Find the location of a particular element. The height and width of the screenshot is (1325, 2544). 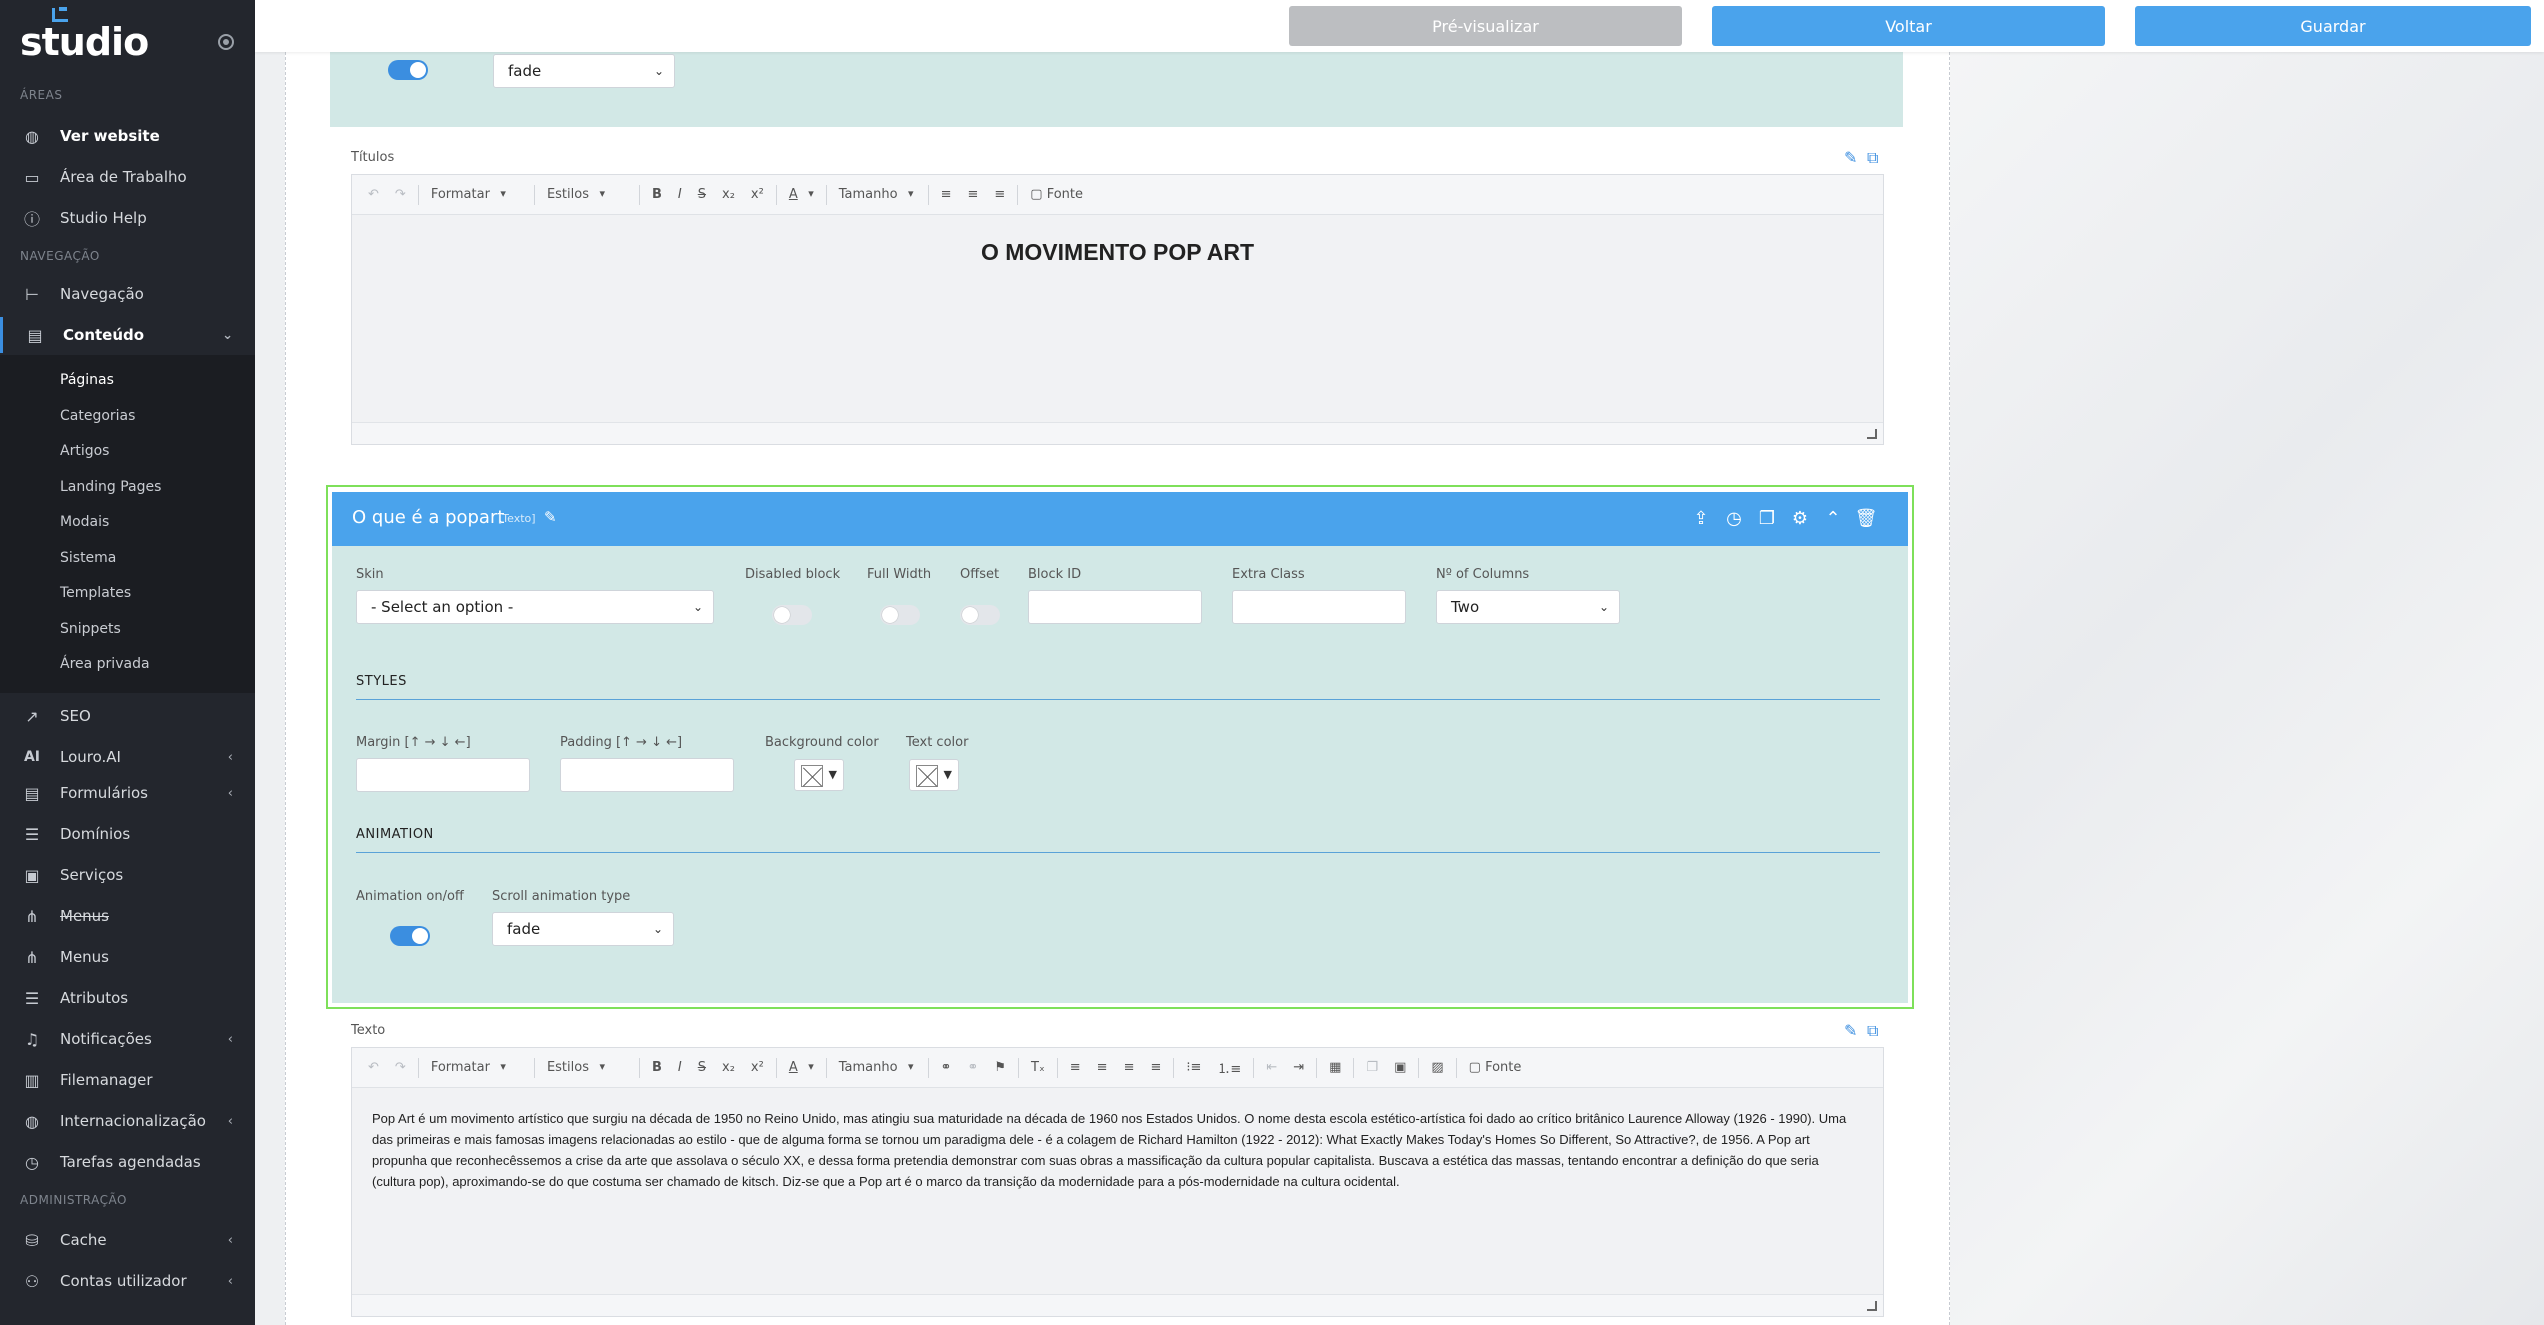

chevron-up-icon: ⌃ is located at coordinates (1833, 518).